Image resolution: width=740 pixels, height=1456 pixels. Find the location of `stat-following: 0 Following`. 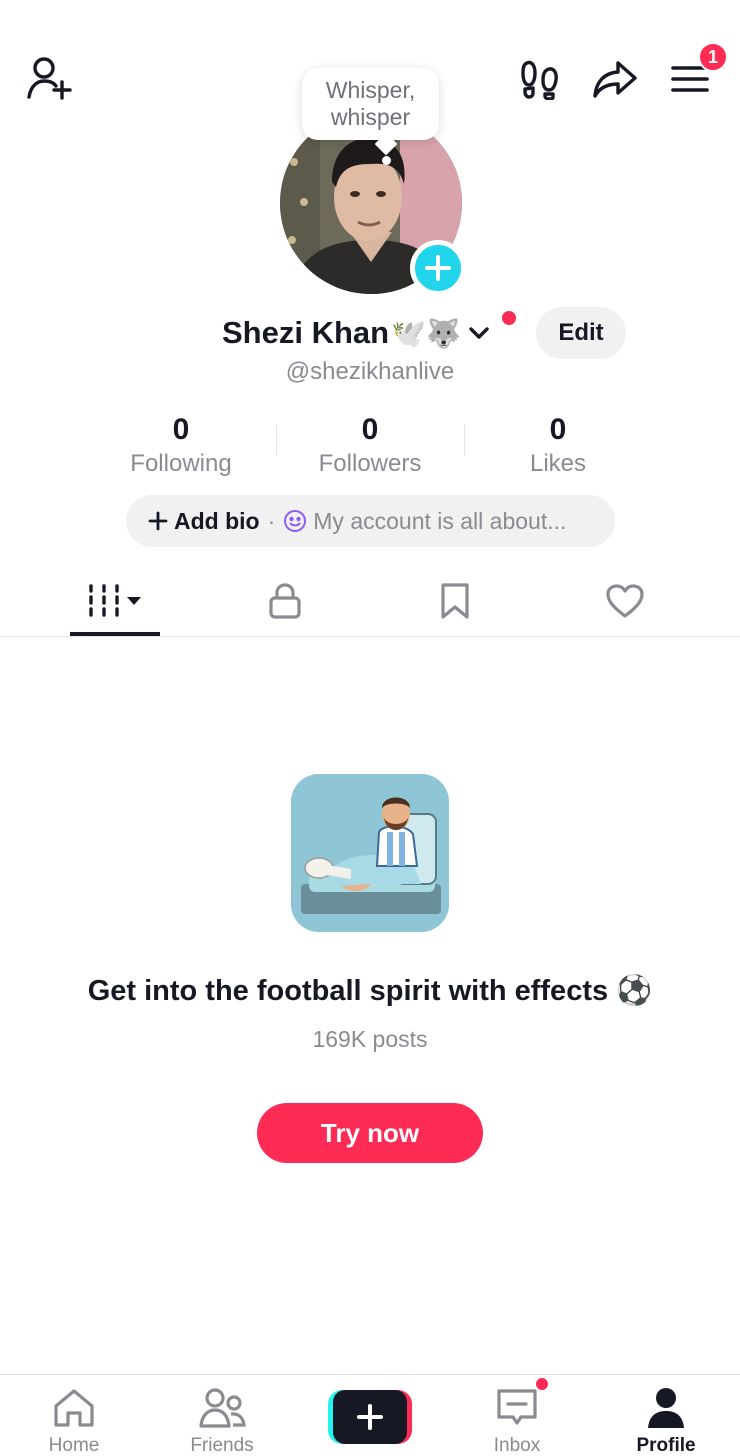

stat-following: 0 Following is located at coordinates (181, 445).